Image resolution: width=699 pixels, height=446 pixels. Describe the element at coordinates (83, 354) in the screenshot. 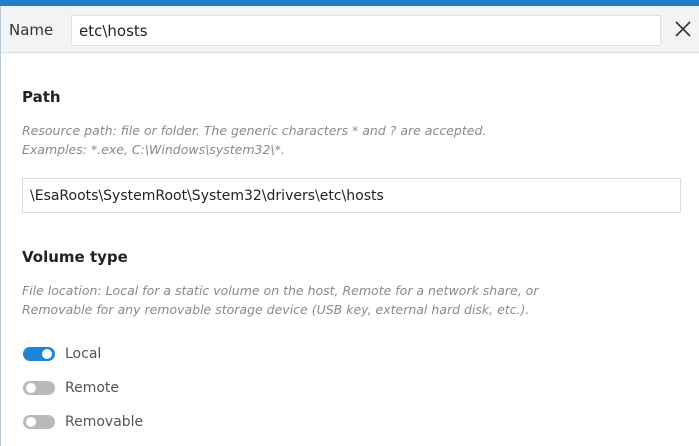

I see `volume-option-label: Local` at that location.